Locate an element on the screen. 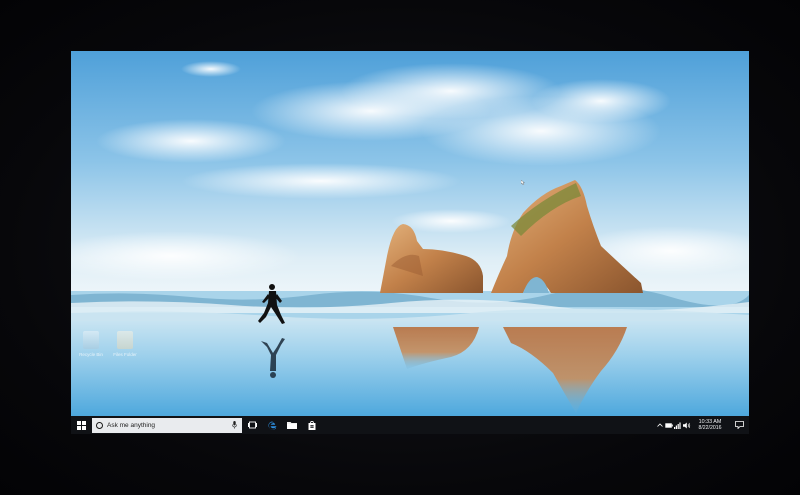  windows-logo-icon is located at coordinates (81, 425).